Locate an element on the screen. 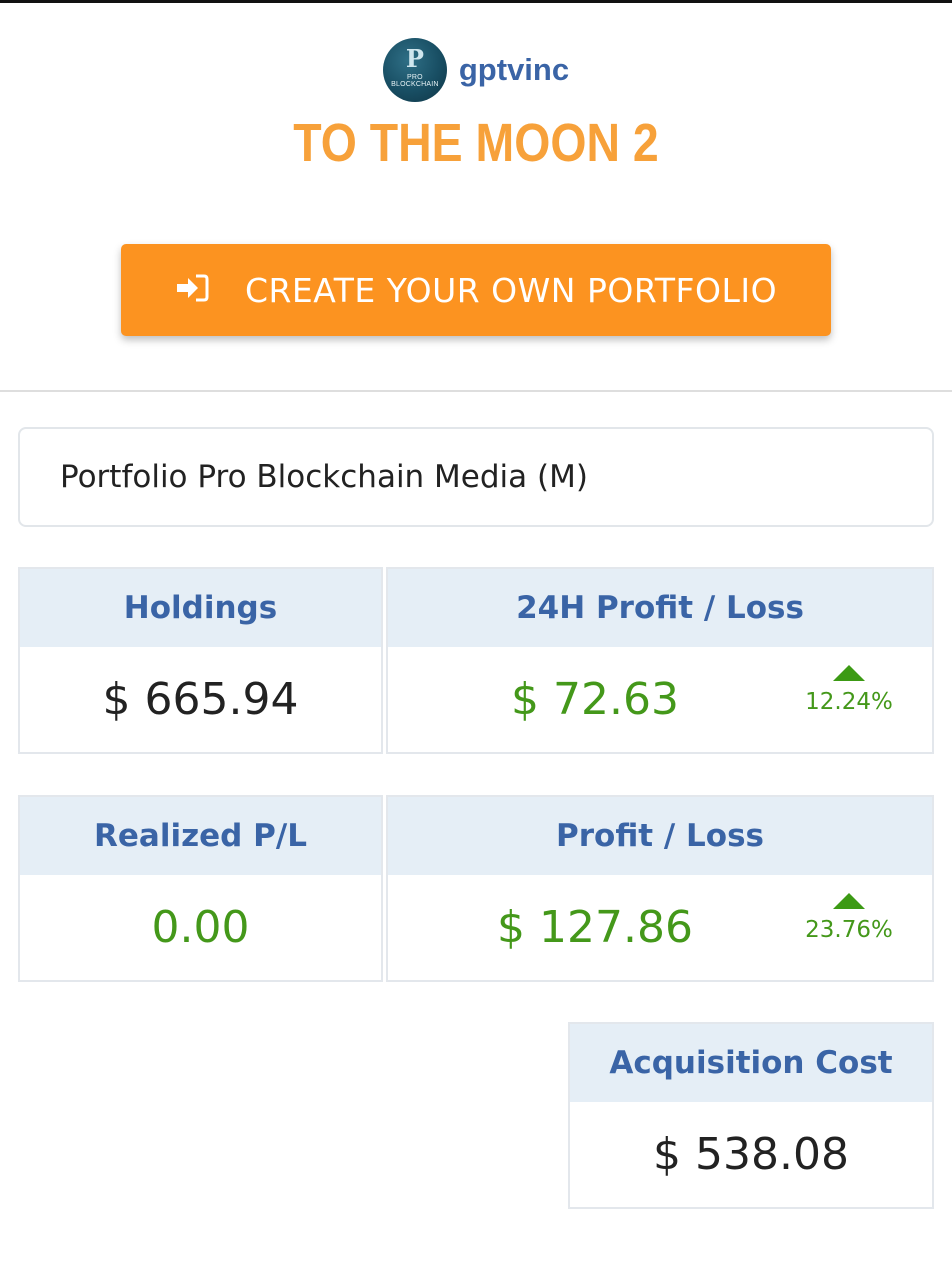  realized-pl-value: 0.00 is located at coordinates (200, 927).